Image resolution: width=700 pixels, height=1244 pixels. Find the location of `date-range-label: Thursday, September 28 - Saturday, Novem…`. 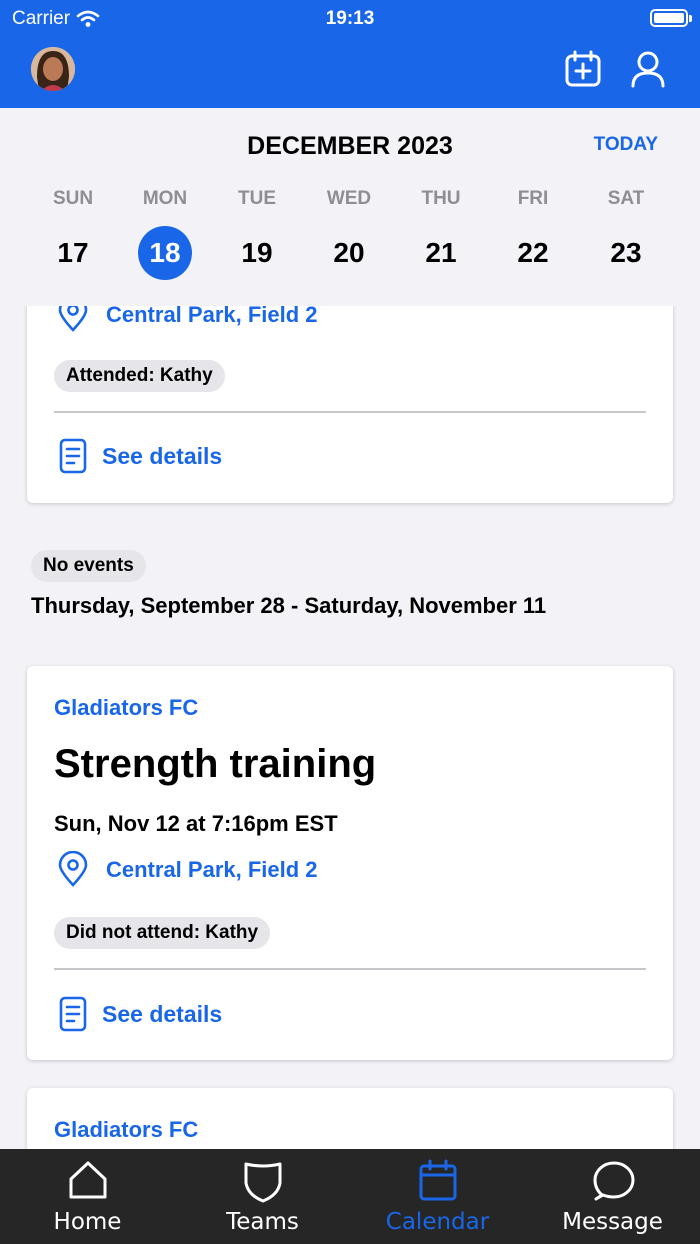

date-range-label: Thursday, September 28 - Saturday, Novem… is located at coordinates (289, 605).